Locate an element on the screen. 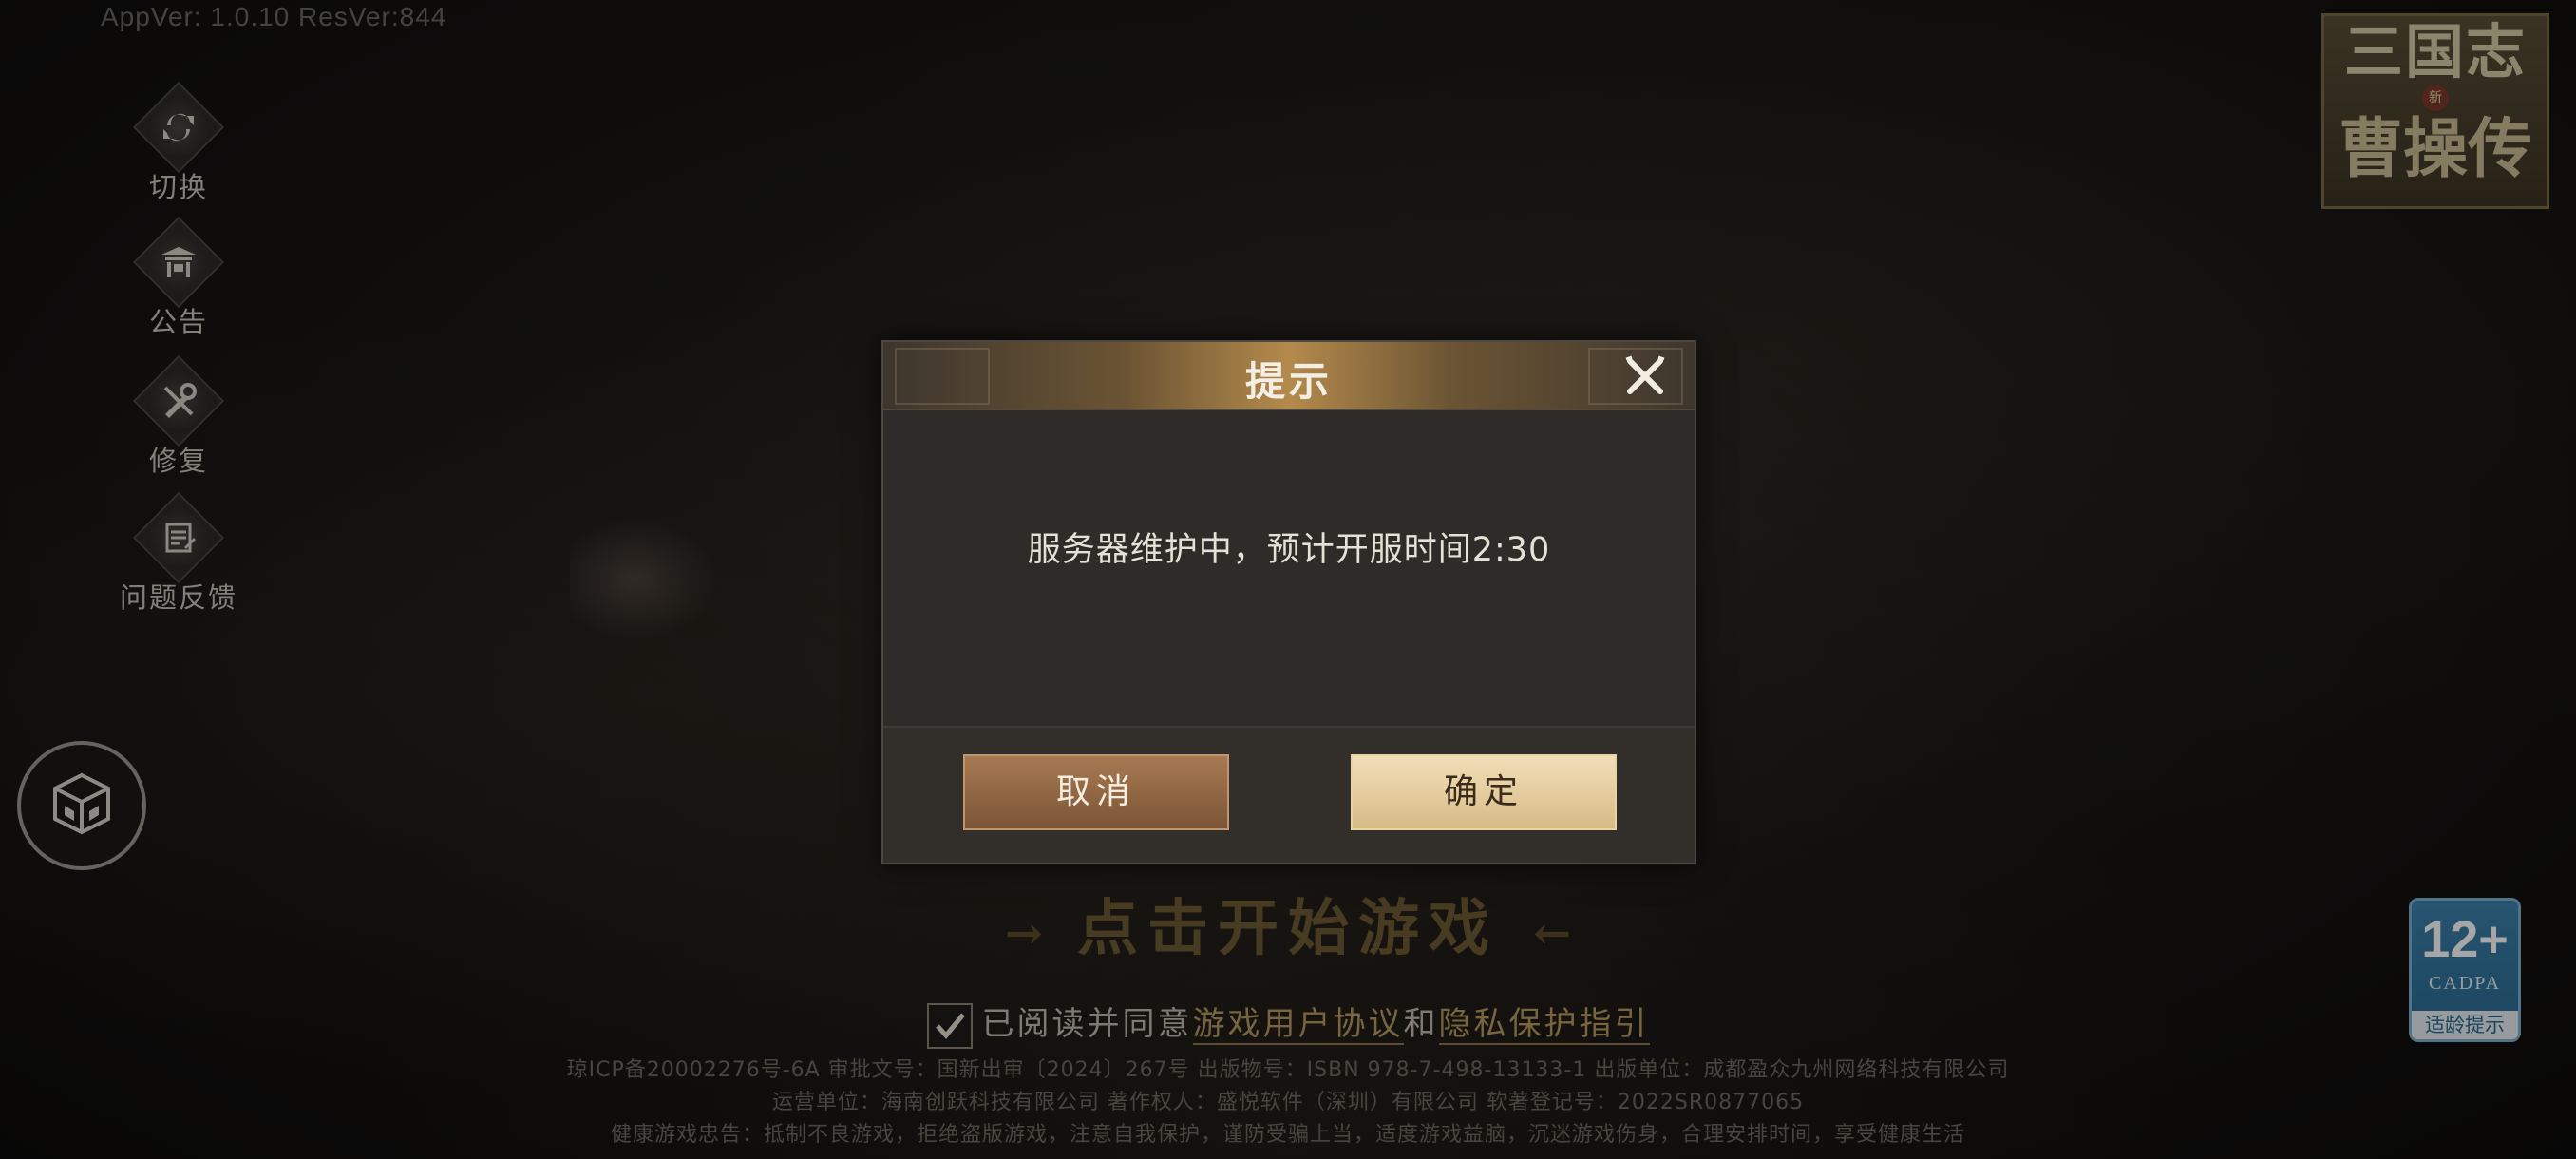 This screenshot has height=1159, width=2576. confirm-button: 确定 is located at coordinates (1484, 792).